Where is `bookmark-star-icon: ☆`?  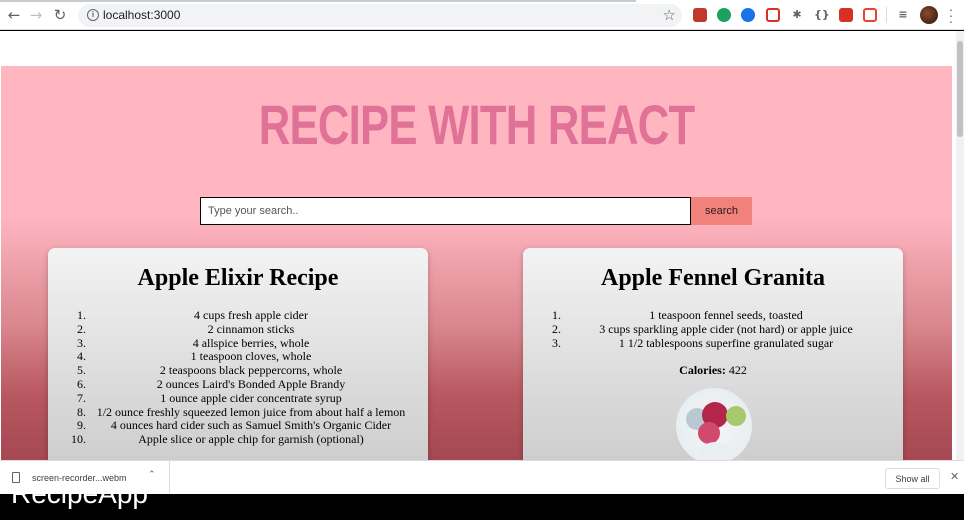
bookmark-star-icon: ☆ is located at coordinates (669, 15).